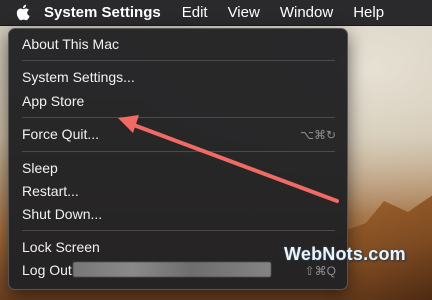  I want to click on log-out-shortcut: ⇧⌘Q, so click(320, 271).